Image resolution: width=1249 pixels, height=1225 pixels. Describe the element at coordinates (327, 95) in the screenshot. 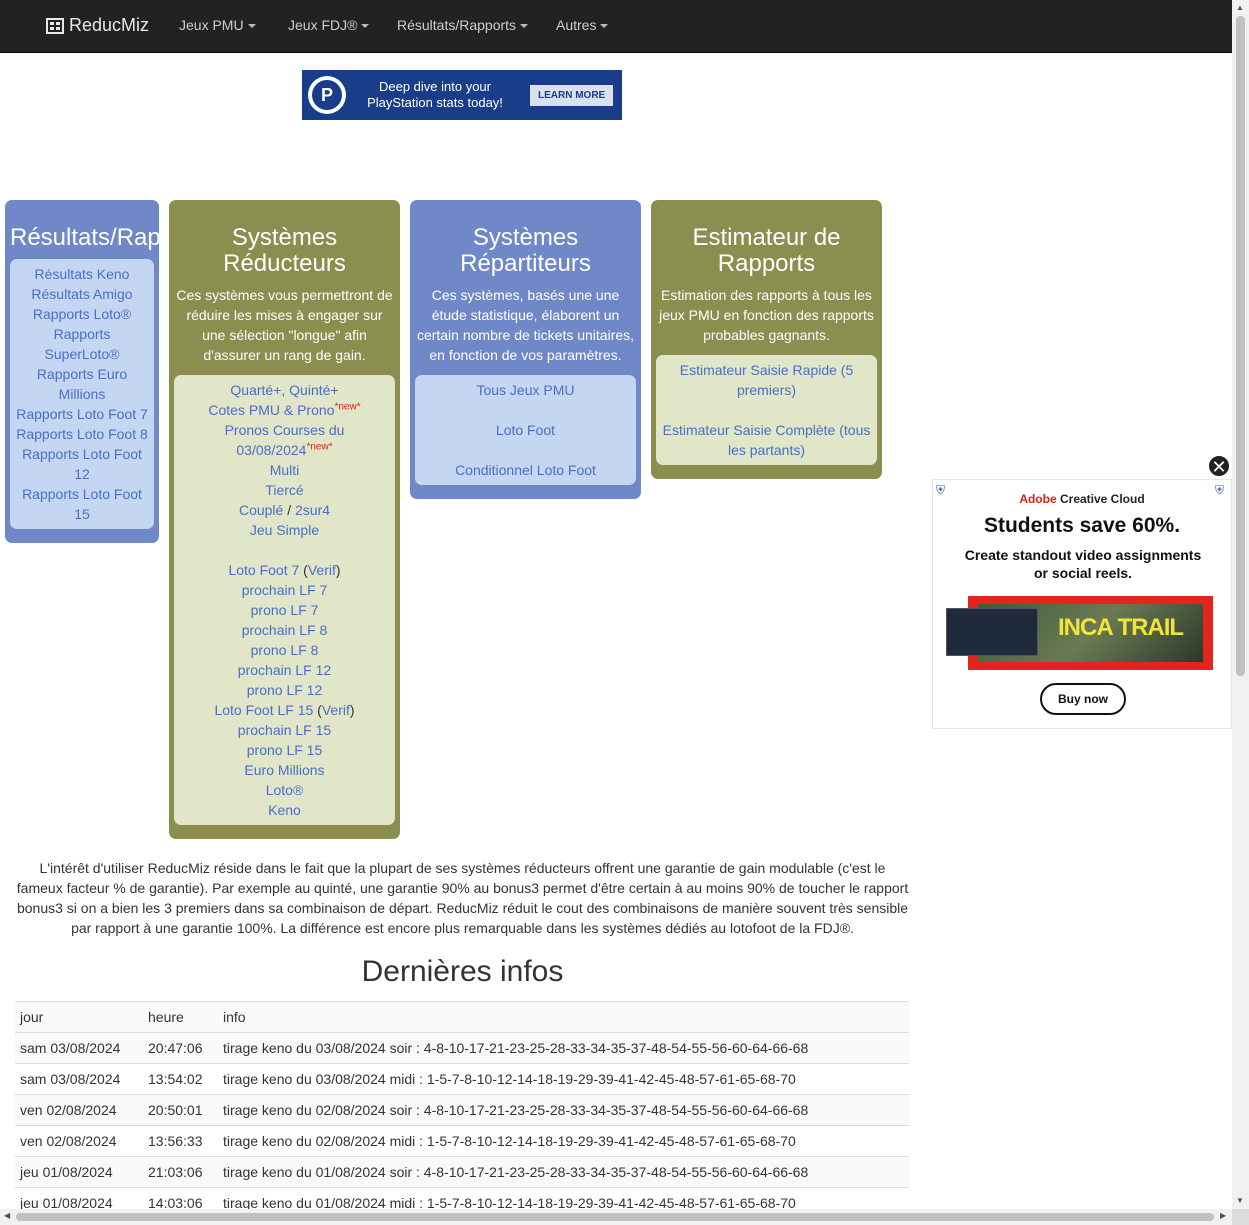

I see `playstation-logo-icon: P` at that location.